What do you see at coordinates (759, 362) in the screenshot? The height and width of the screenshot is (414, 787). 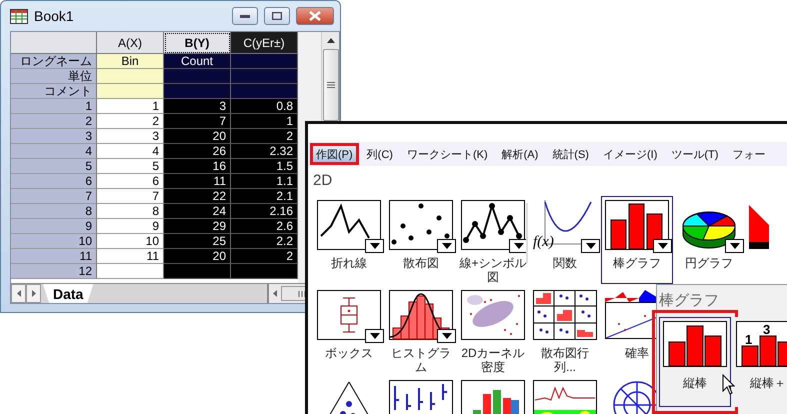 I see `chart-option: 1 3 縦棒＋` at bounding box center [759, 362].